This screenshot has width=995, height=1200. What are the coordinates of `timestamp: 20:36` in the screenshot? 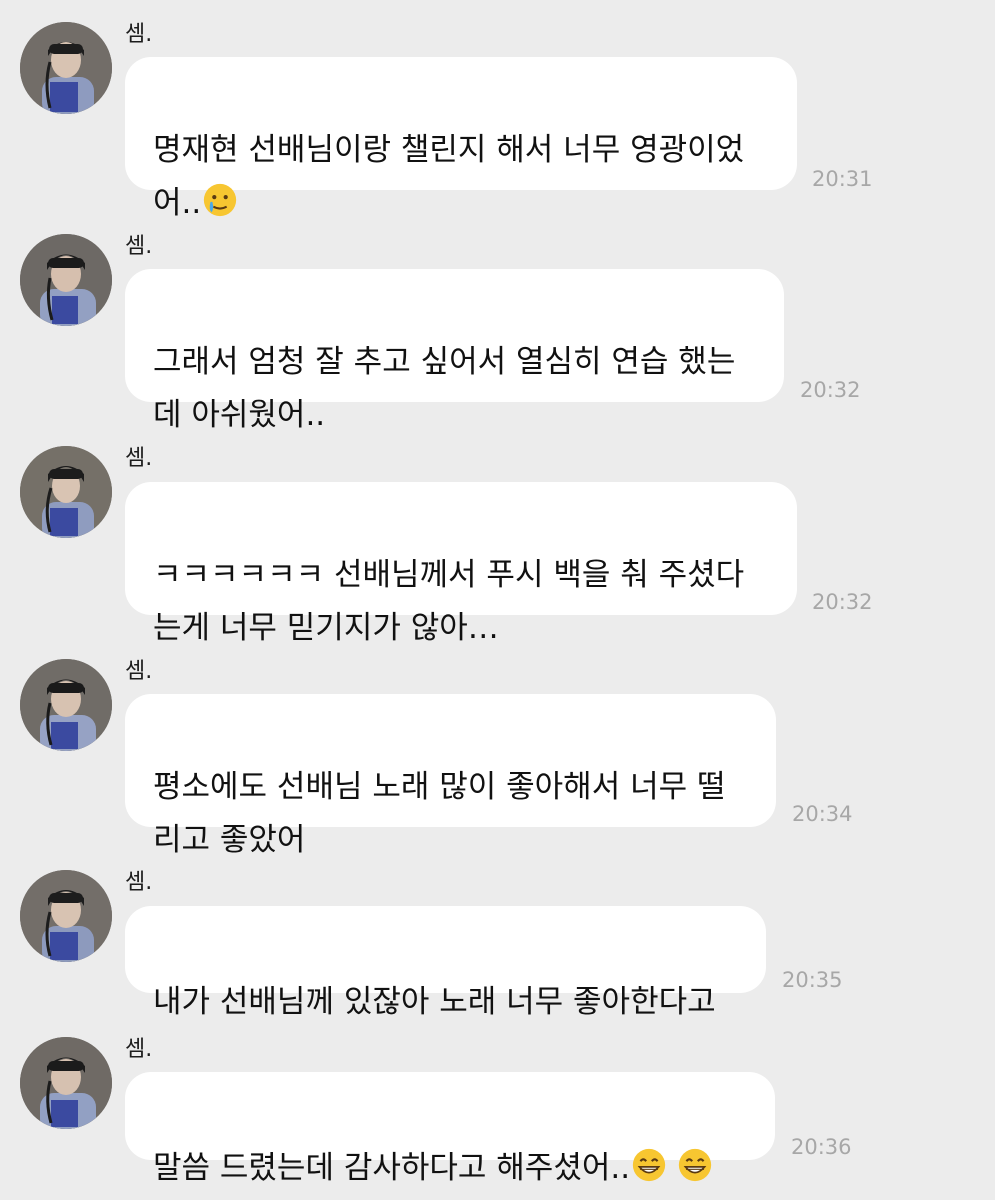 It's located at (821, 1147).